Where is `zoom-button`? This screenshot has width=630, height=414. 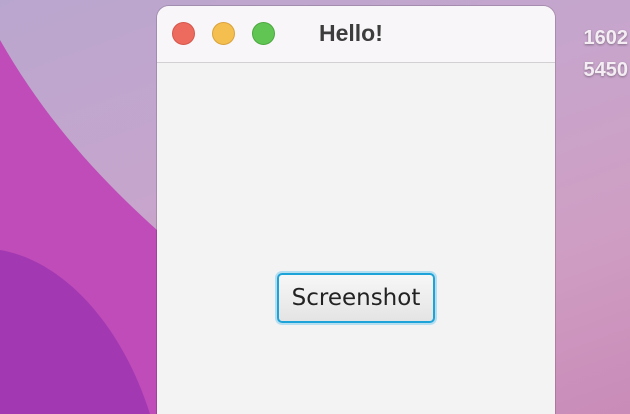 zoom-button is located at coordinates (263, 33).